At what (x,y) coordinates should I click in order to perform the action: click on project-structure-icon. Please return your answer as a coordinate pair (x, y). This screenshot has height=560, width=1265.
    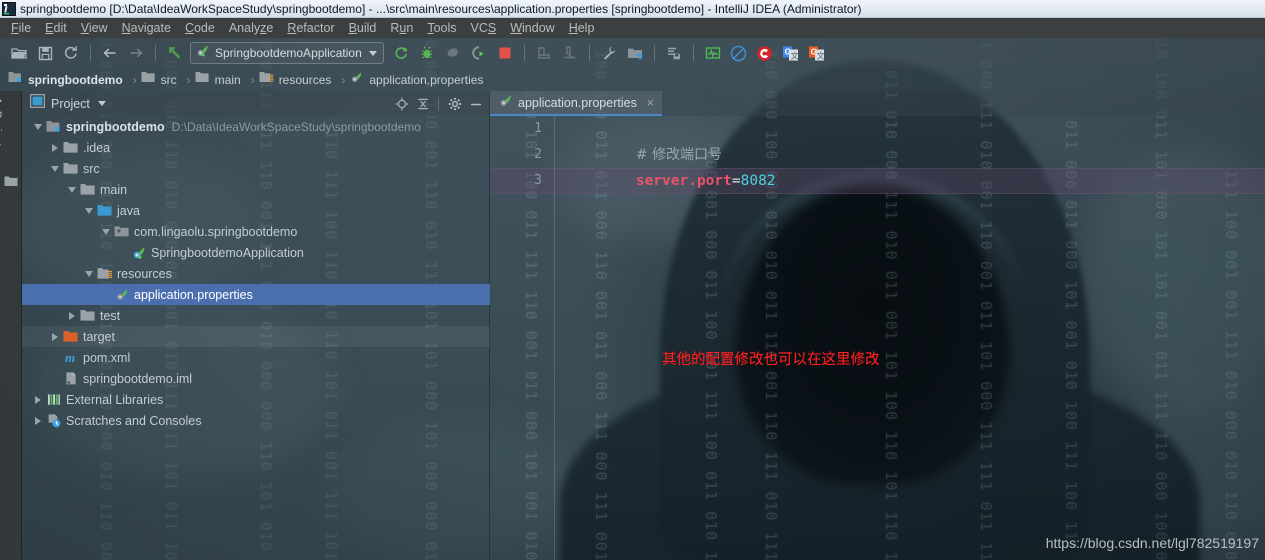
    Looking at the image, I should click on (635, 53).